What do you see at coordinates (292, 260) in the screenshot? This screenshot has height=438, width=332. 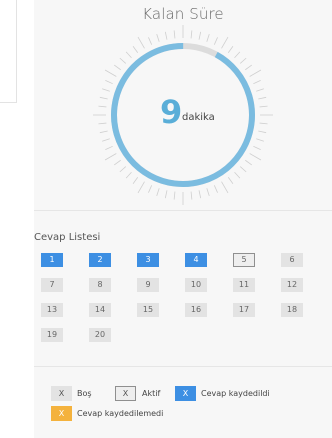 I see `answer-cell: 6` at bounding box center [292, 260].